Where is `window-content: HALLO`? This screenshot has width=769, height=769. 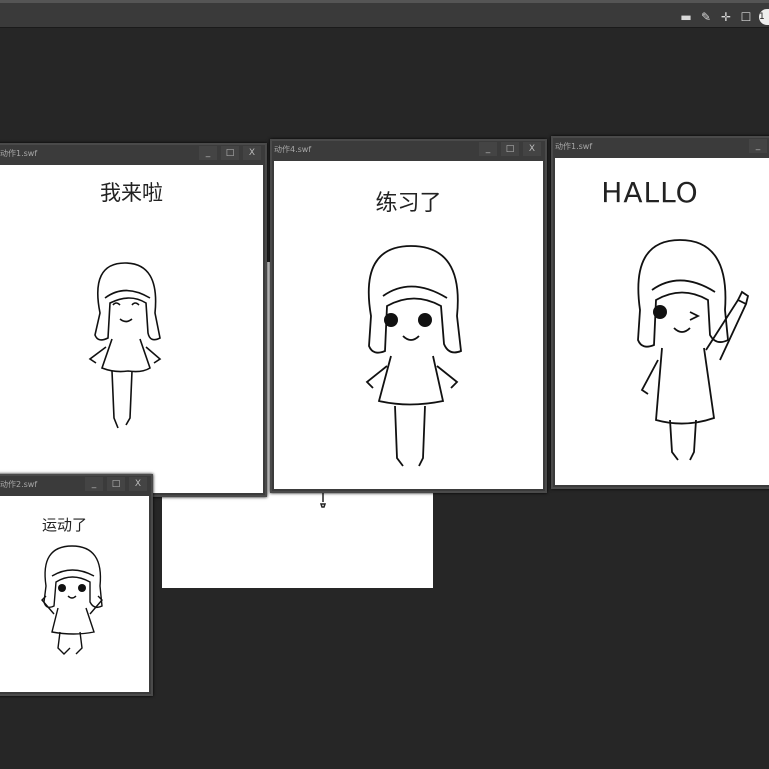
window-content: HALLO is located at coordinates (662, 321).